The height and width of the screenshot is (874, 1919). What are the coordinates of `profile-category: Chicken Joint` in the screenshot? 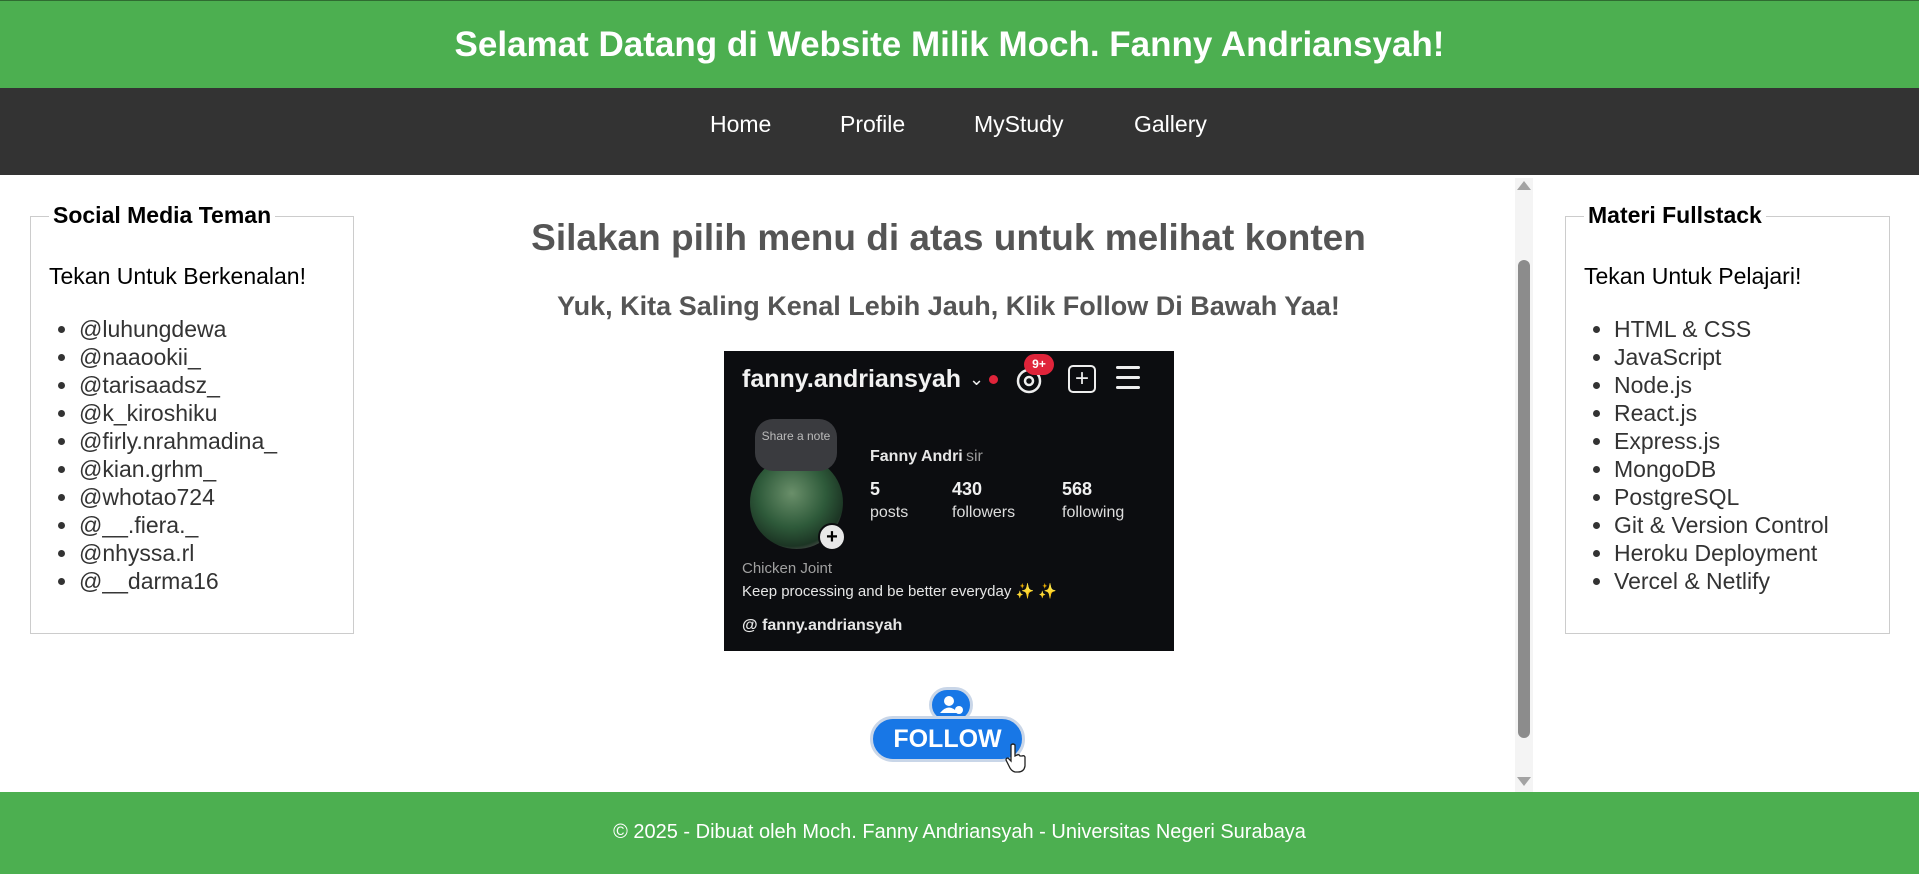 It's located at (787, 568).